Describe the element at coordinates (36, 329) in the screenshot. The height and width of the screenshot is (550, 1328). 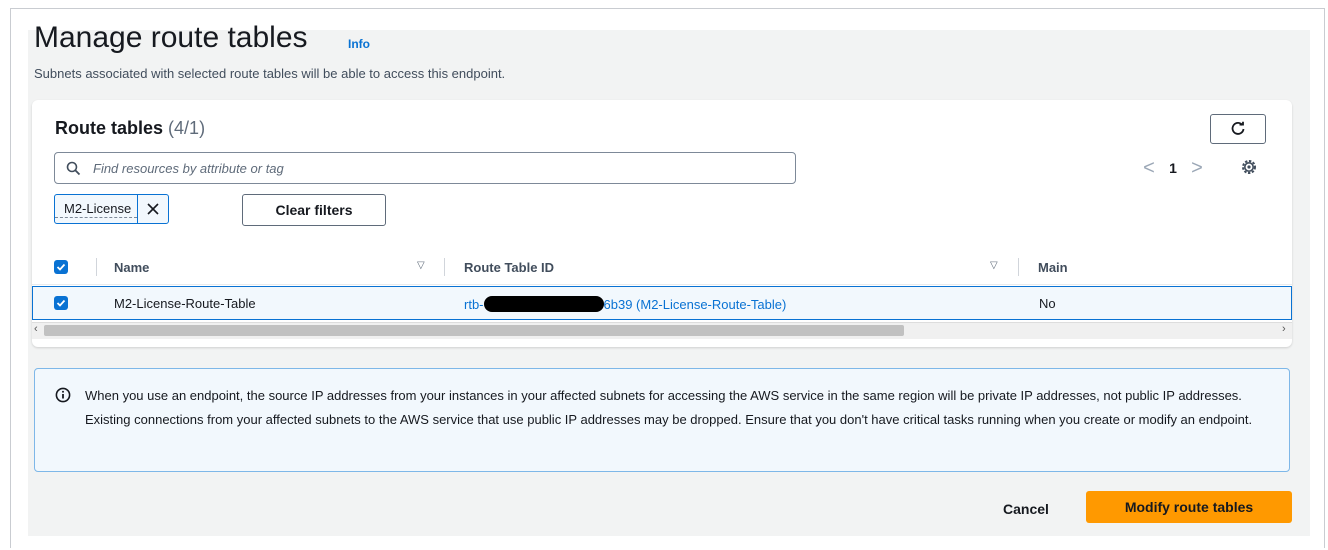
I see `scroll-left-icon: ‹` at that location.